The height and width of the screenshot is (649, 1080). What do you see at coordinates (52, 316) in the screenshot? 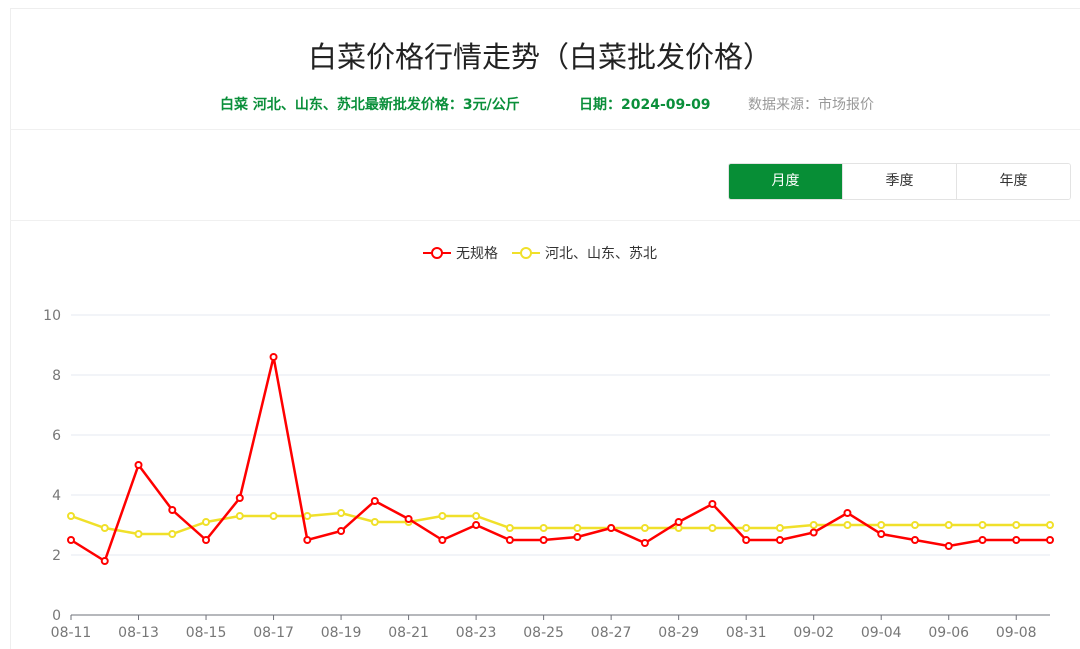
I see `y-tick-label: 10` at bounding box center [52, 316].